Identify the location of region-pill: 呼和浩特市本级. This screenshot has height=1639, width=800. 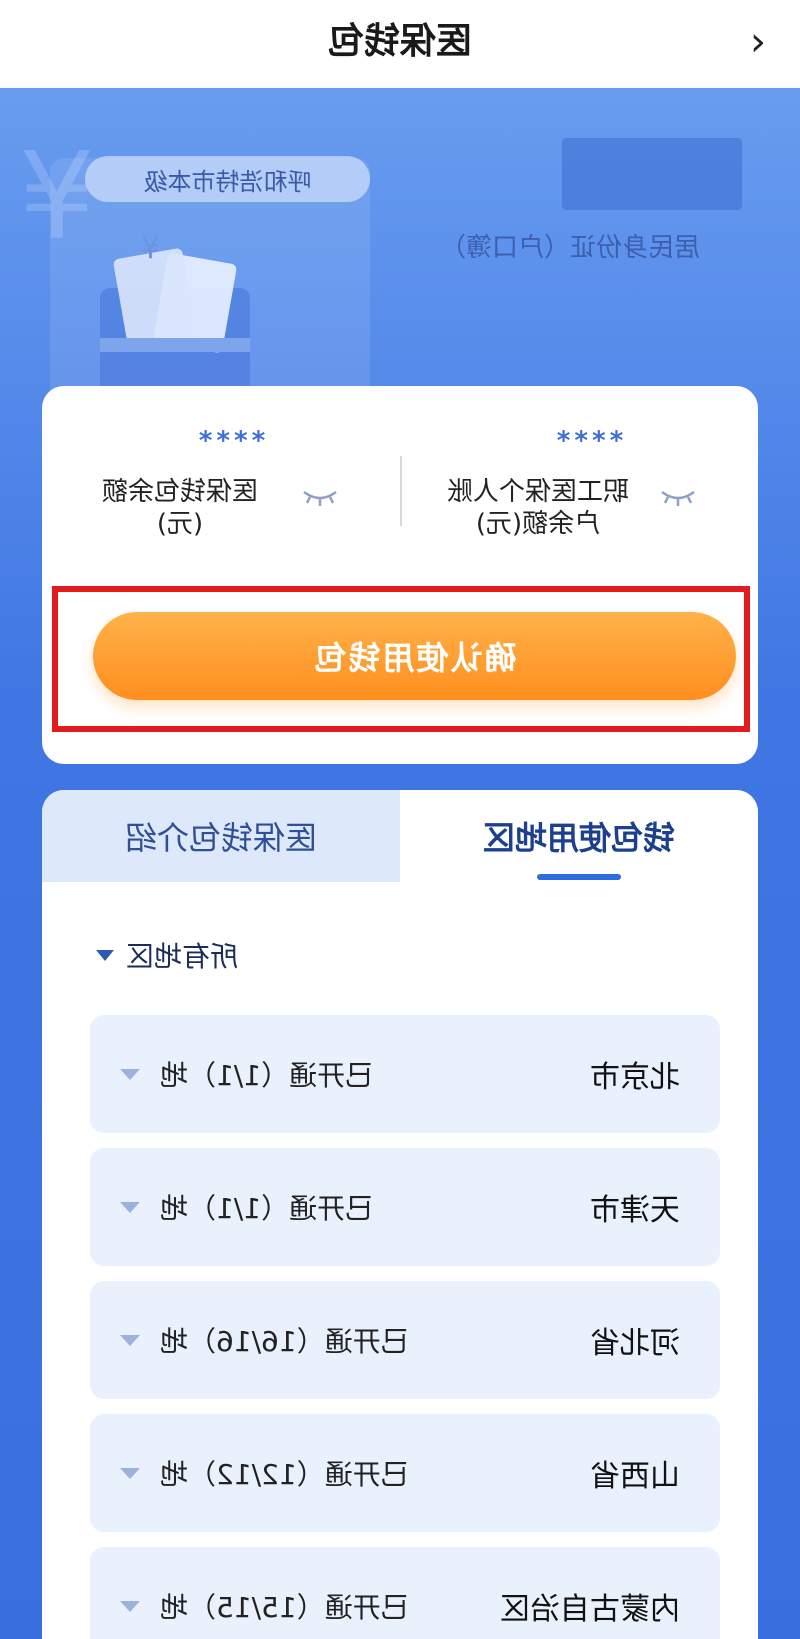
(227, 179).